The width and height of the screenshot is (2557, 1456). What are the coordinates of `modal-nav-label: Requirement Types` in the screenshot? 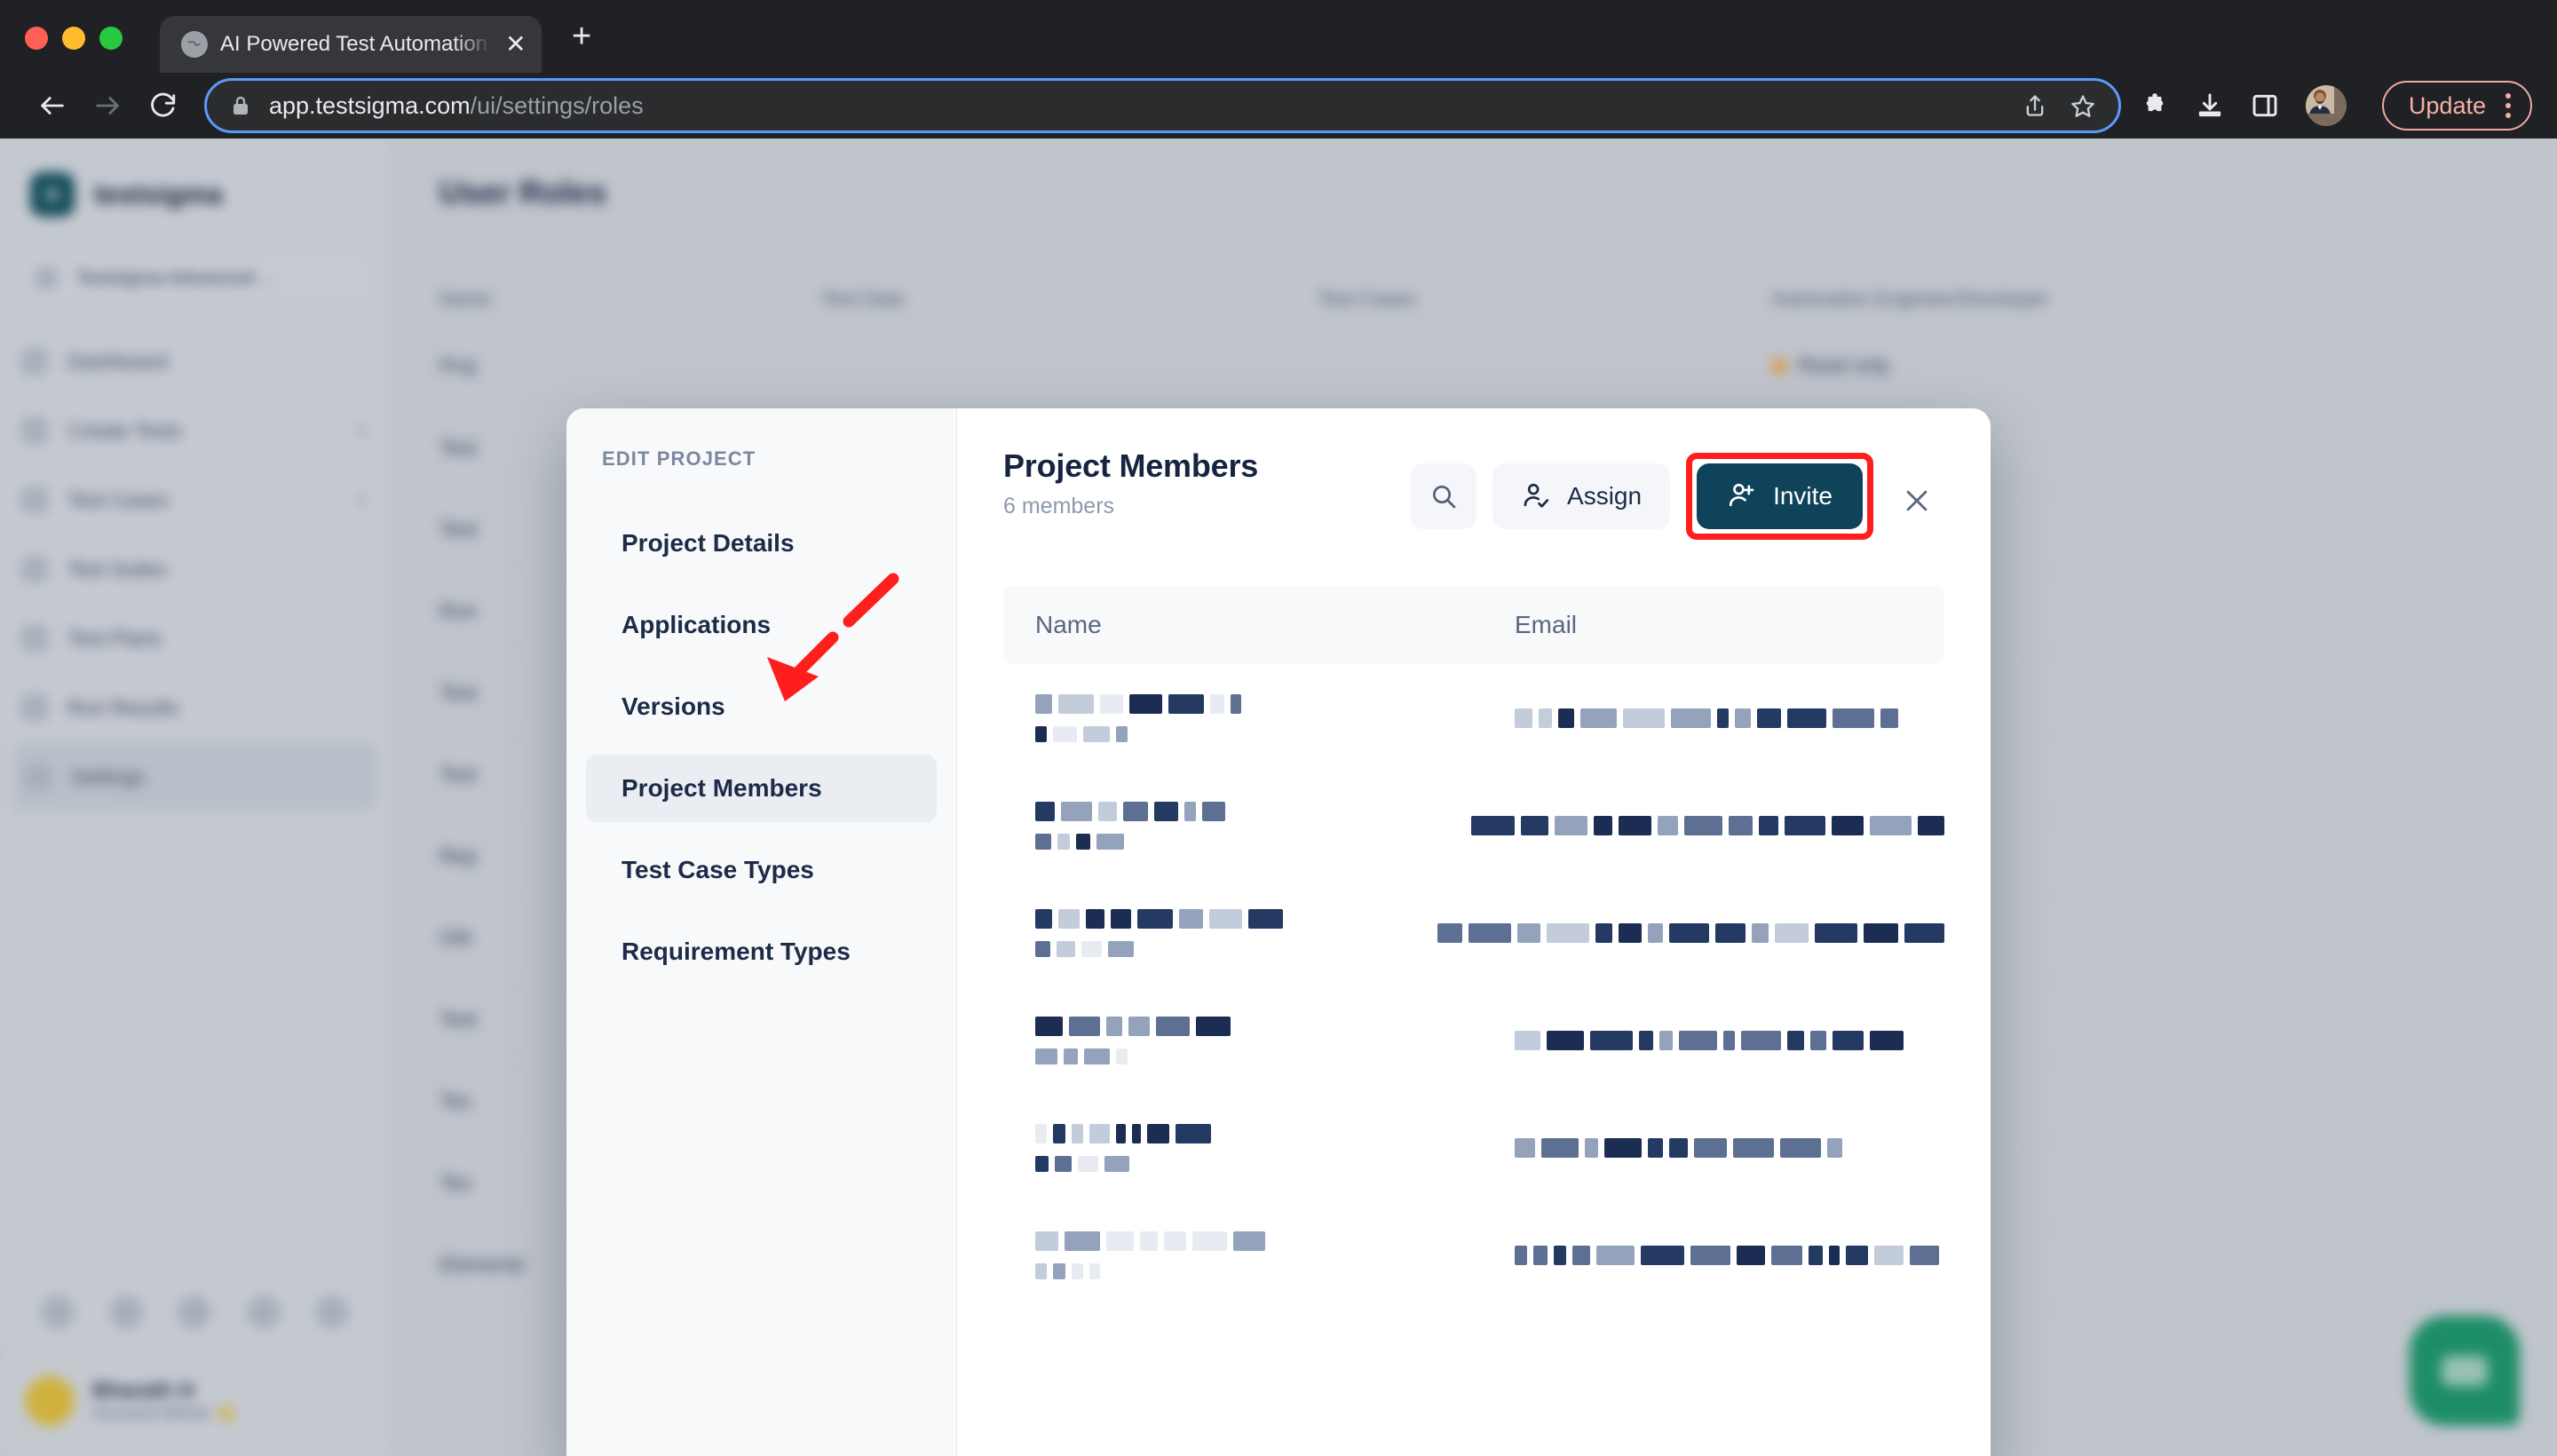 It's located at (736, 952).